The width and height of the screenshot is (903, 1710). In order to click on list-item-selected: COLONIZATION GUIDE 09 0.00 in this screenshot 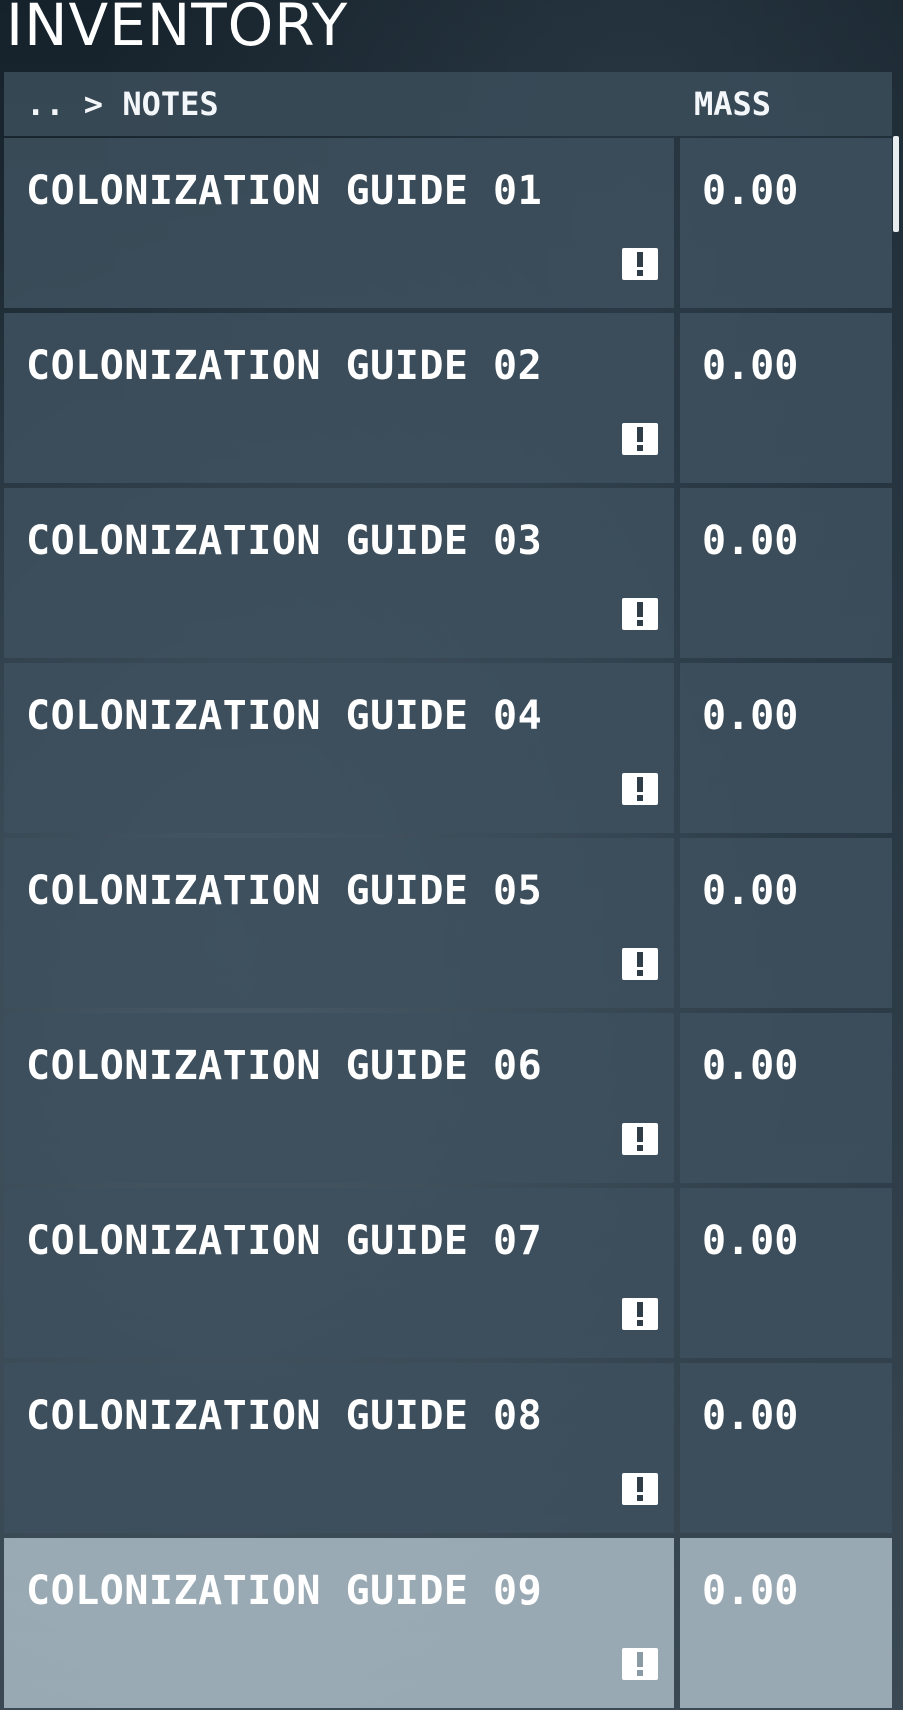, I will do `click(448, 1623)`.